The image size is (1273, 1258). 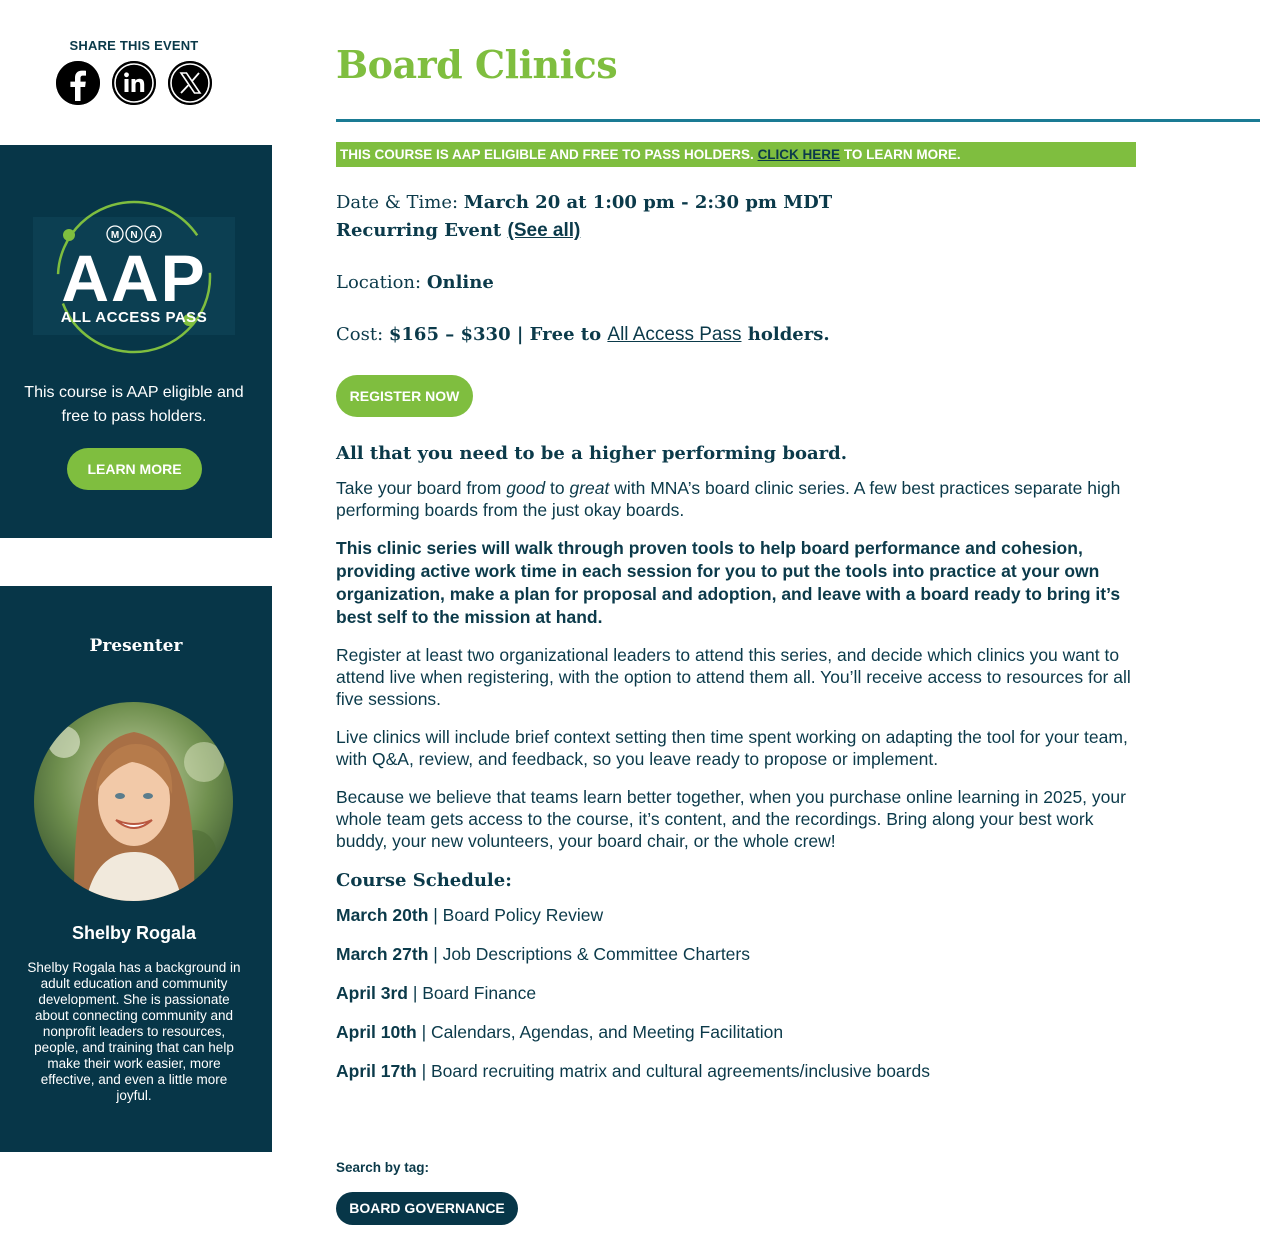 What do you see at coordinates (372, 993) in the screenshot?
I see `schedule-date: April 3rd` at bounding box center [372, 993].